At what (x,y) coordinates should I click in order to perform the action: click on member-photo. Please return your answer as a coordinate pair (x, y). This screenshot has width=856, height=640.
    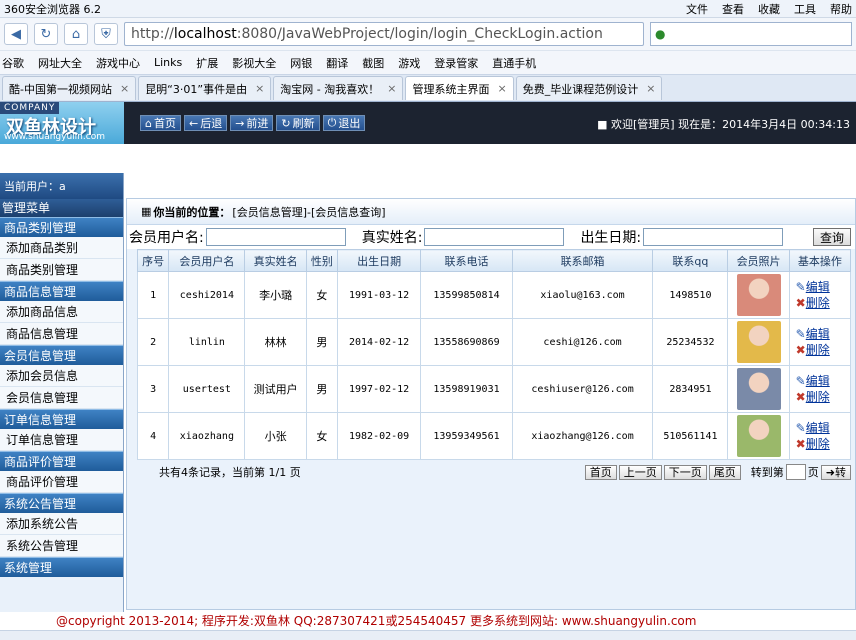
    Looking at the image, I should click on (758, 436).